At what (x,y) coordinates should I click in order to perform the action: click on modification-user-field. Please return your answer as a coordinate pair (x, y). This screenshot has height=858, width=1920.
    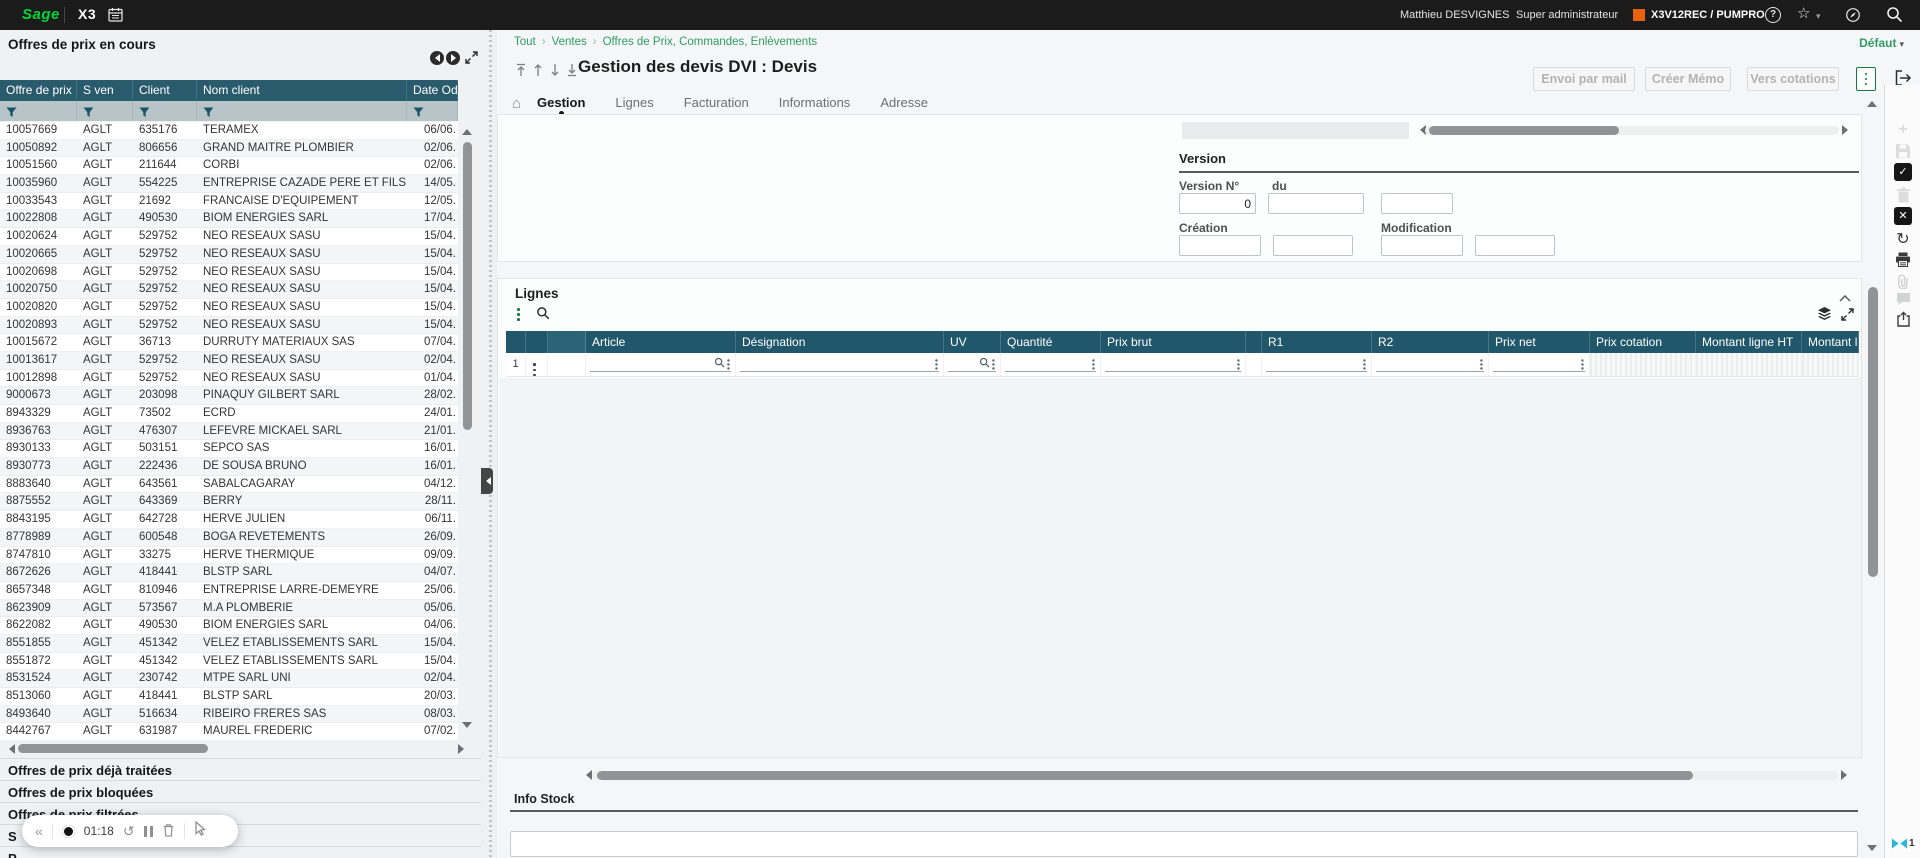
    Looking at the image, I should click on (1515, 245).